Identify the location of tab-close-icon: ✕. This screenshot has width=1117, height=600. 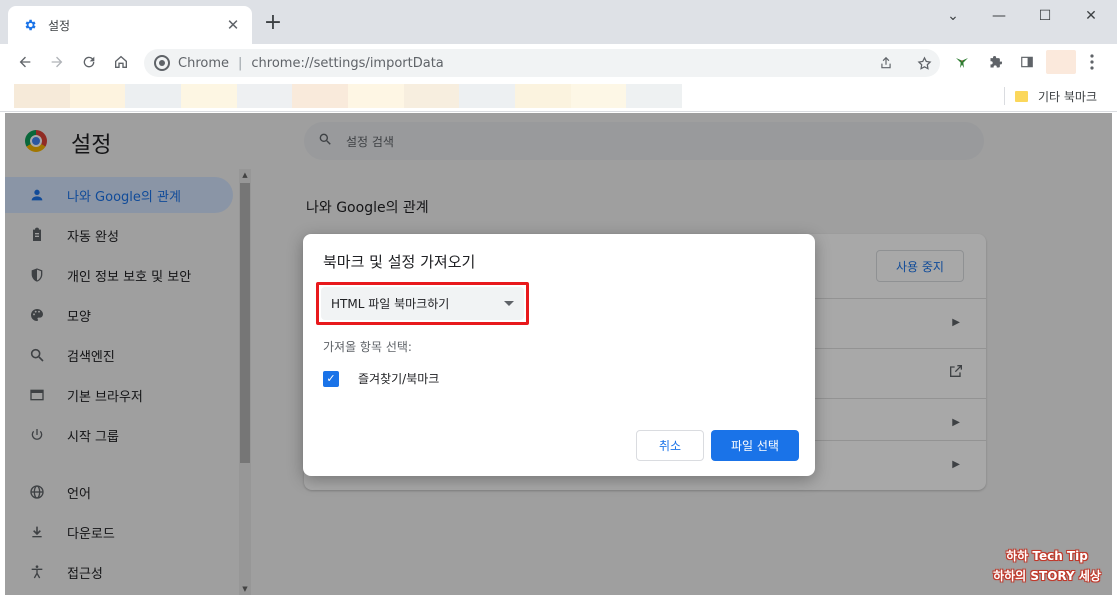
(233, 25).